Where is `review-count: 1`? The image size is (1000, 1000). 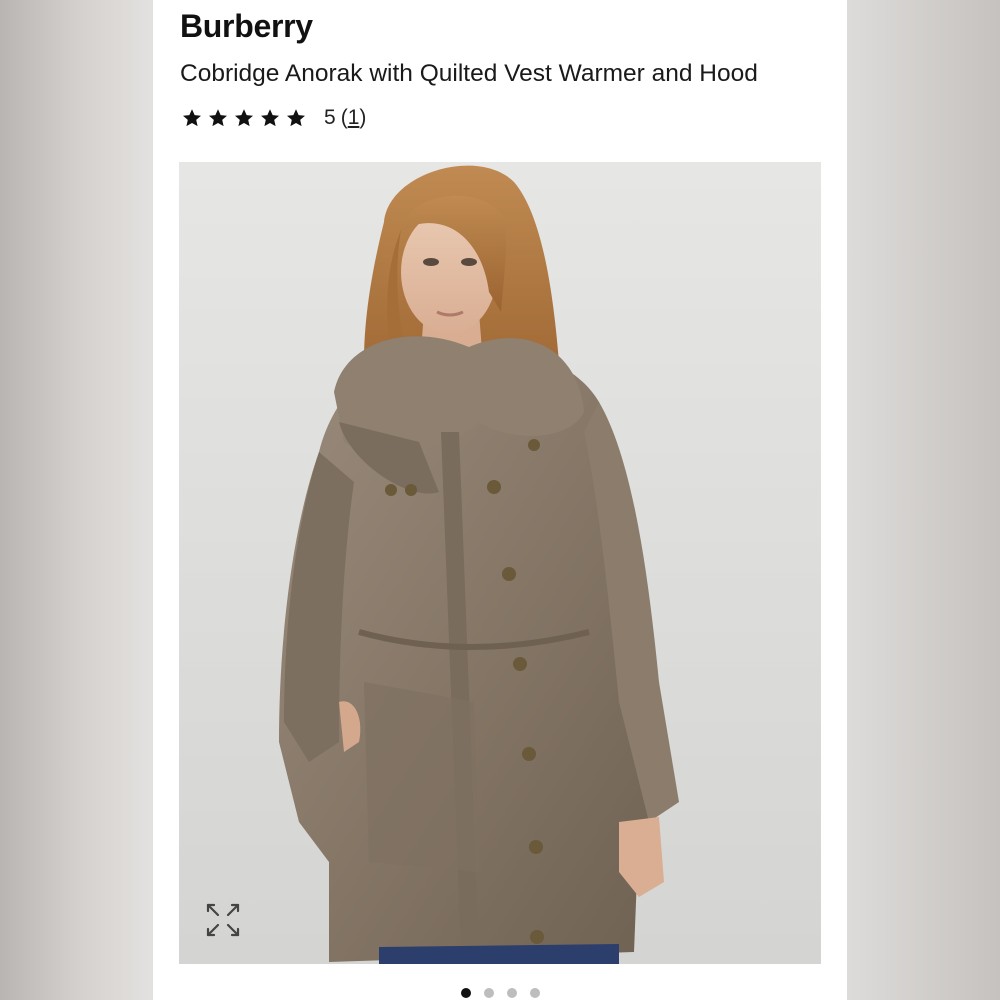 review-count: 1 is located at coordinates (354, 117).